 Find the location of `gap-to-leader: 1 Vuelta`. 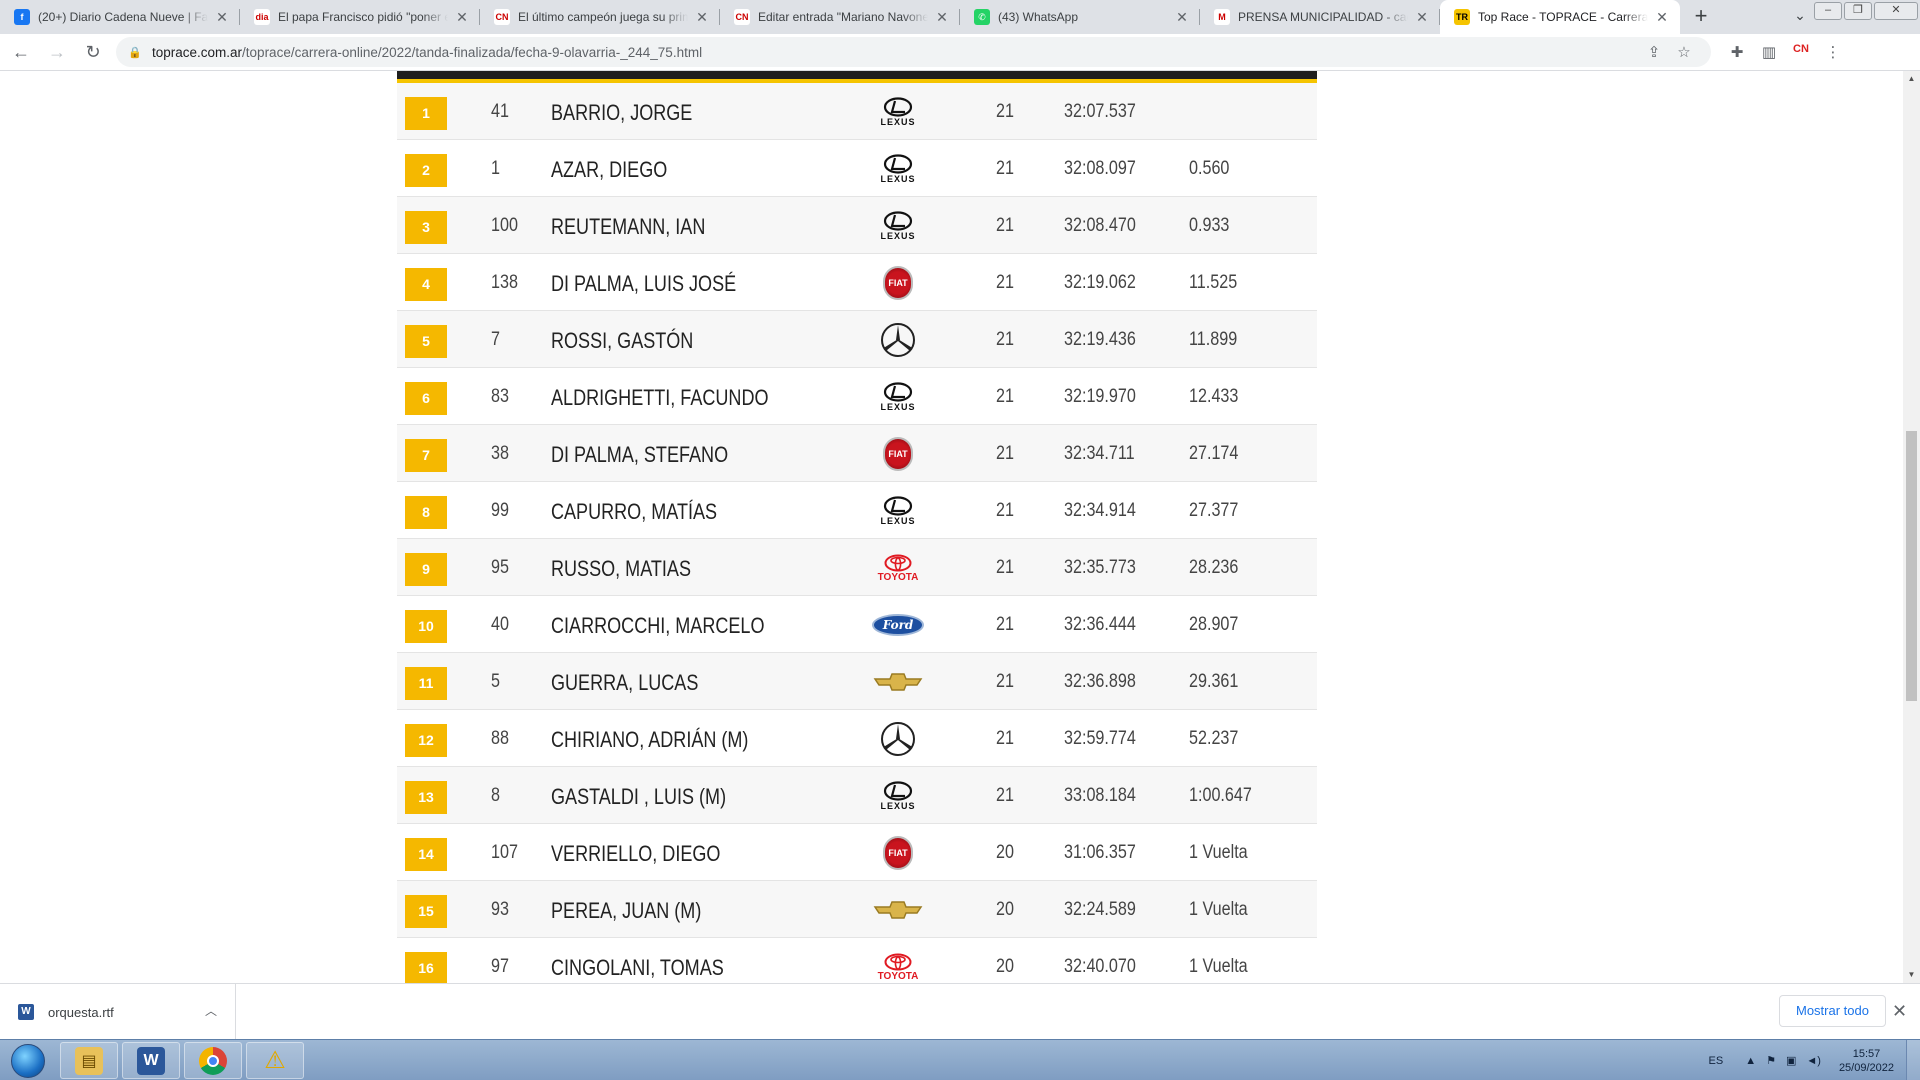

gap-to-leader: 1 Vuelta is located at coordinates (1218, 909).